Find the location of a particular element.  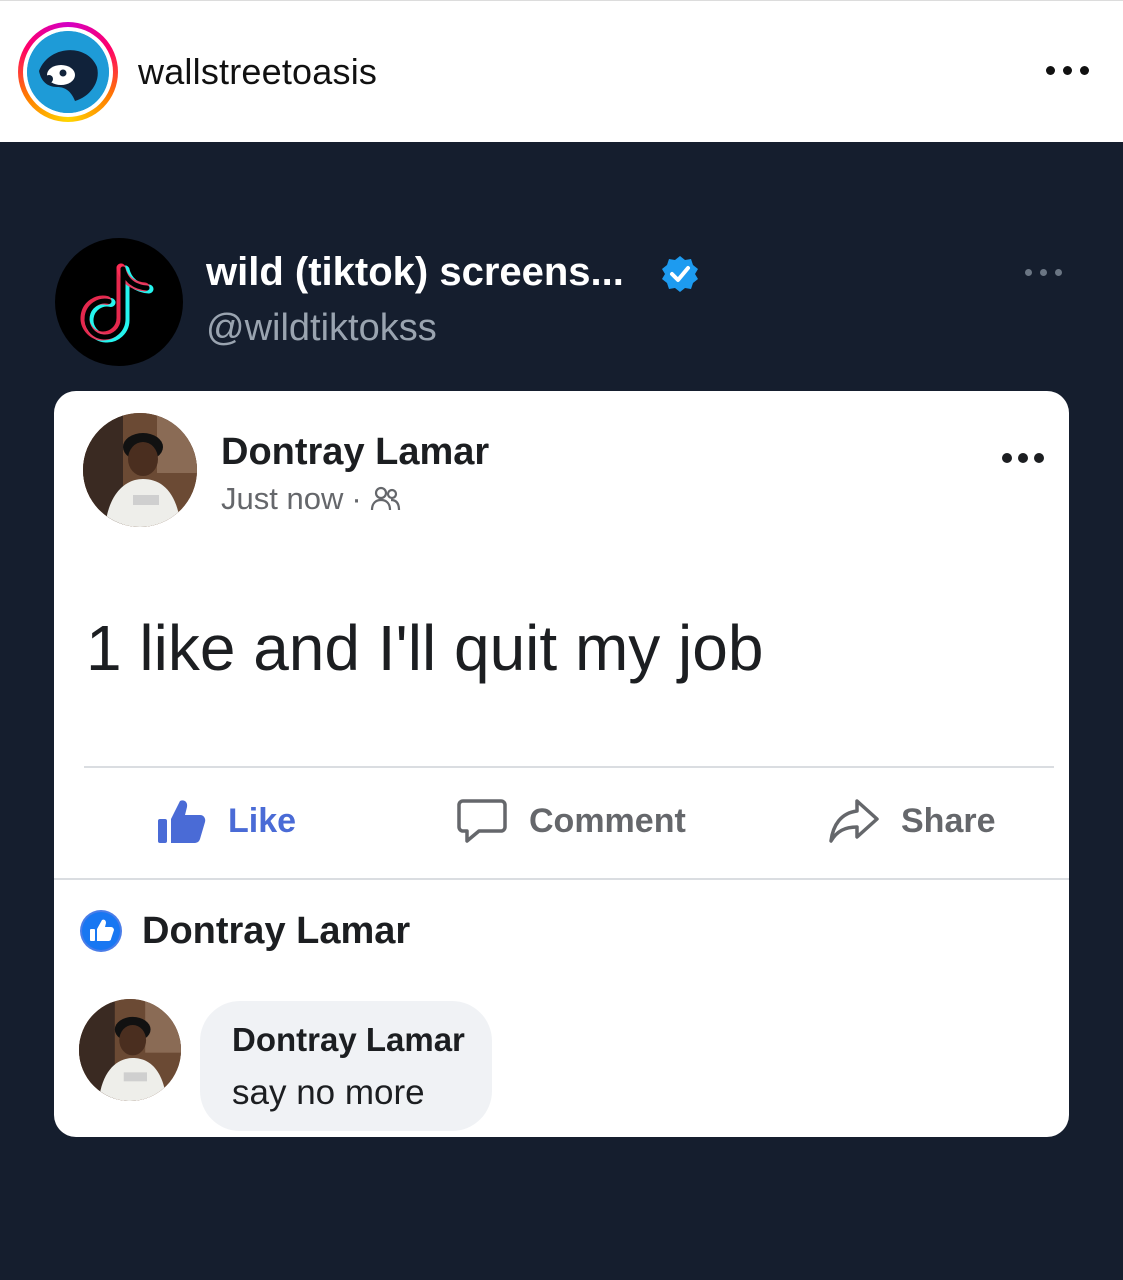

comment-button: Comment is located at coordinates (571, 821).